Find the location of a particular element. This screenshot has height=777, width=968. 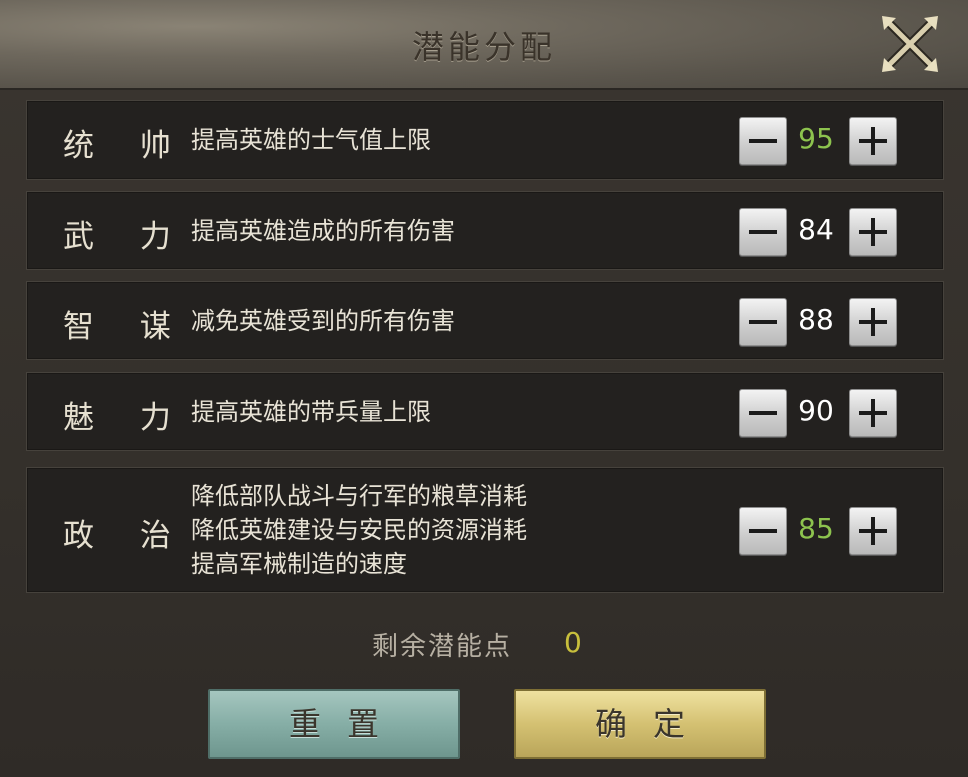

attribute-description: 提高英雄造成的所有伤害 is located at coordinates (323, 231).